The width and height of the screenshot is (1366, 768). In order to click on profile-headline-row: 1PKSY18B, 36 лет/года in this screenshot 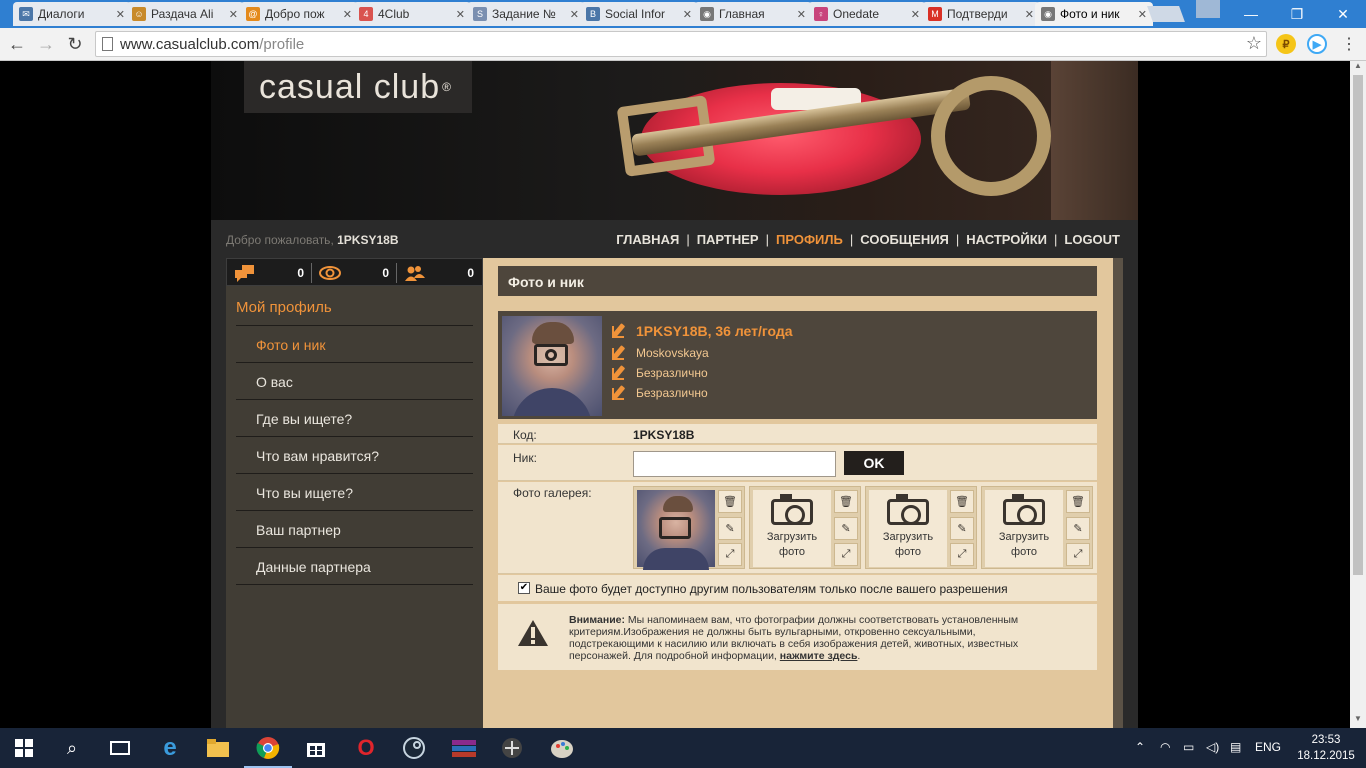, I will do `click(702, 331)`.